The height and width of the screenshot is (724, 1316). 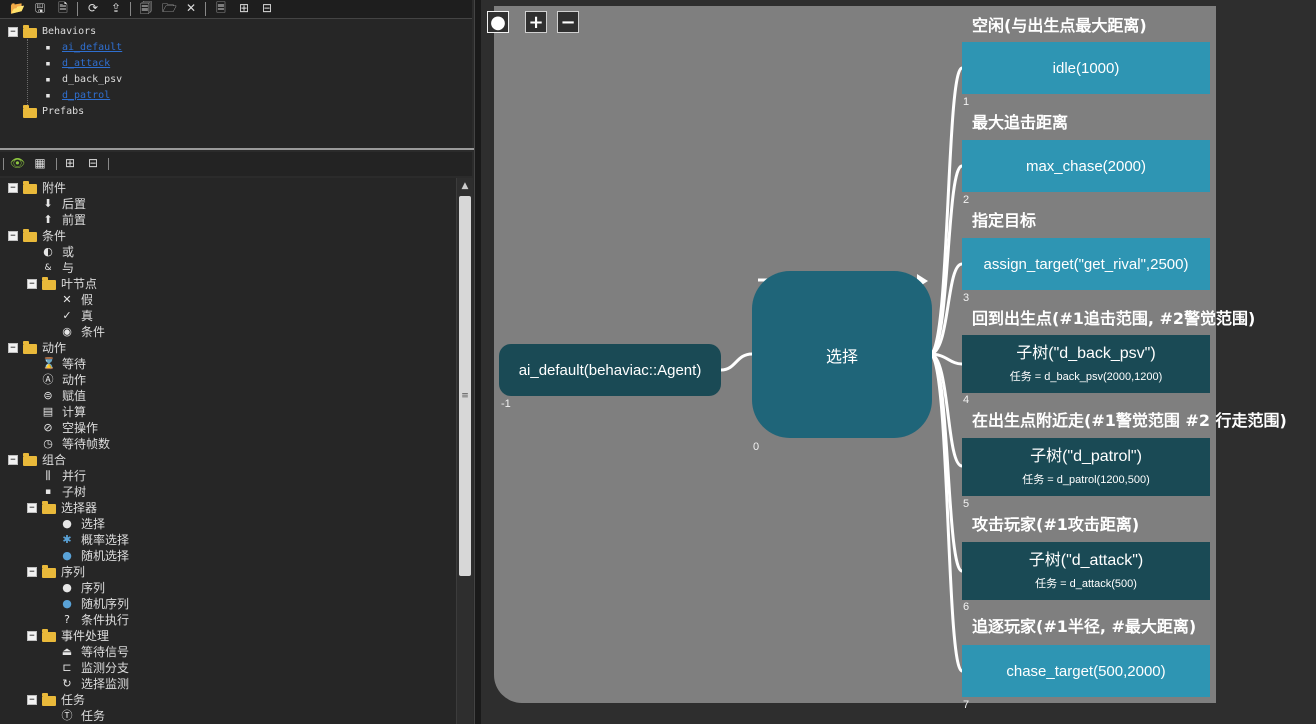 I want to click on node-index: -1, so click(x=506, y=404).